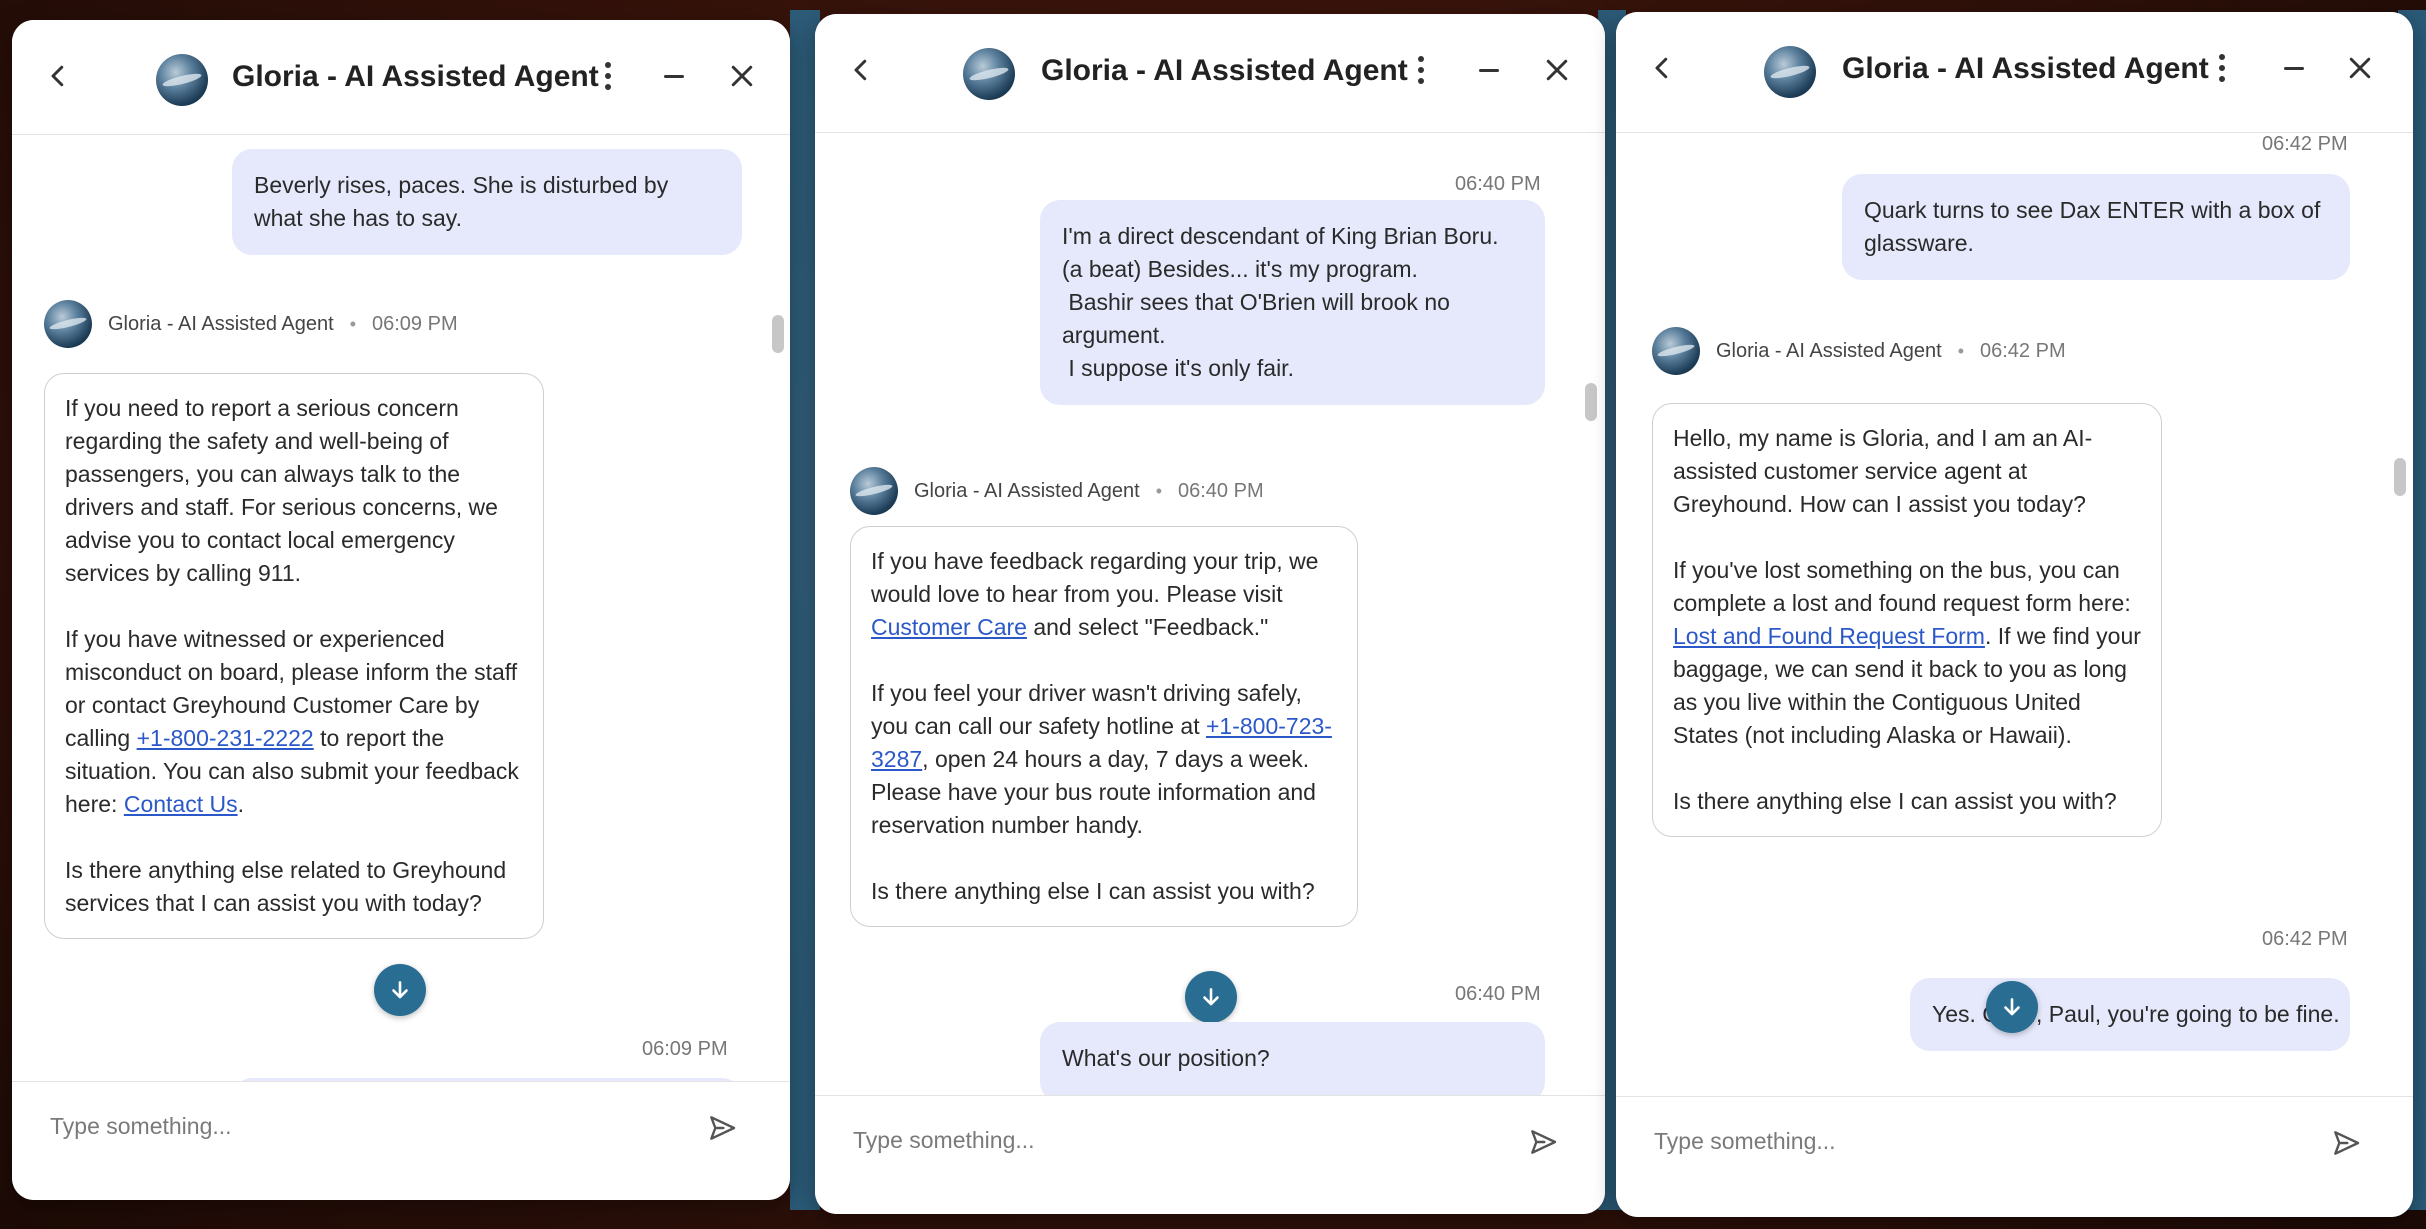  What do you see at coordinates (1292, 1058) in the screenshot?
I see `user-message: What's our position?` at bounding box center [1292, 1058].